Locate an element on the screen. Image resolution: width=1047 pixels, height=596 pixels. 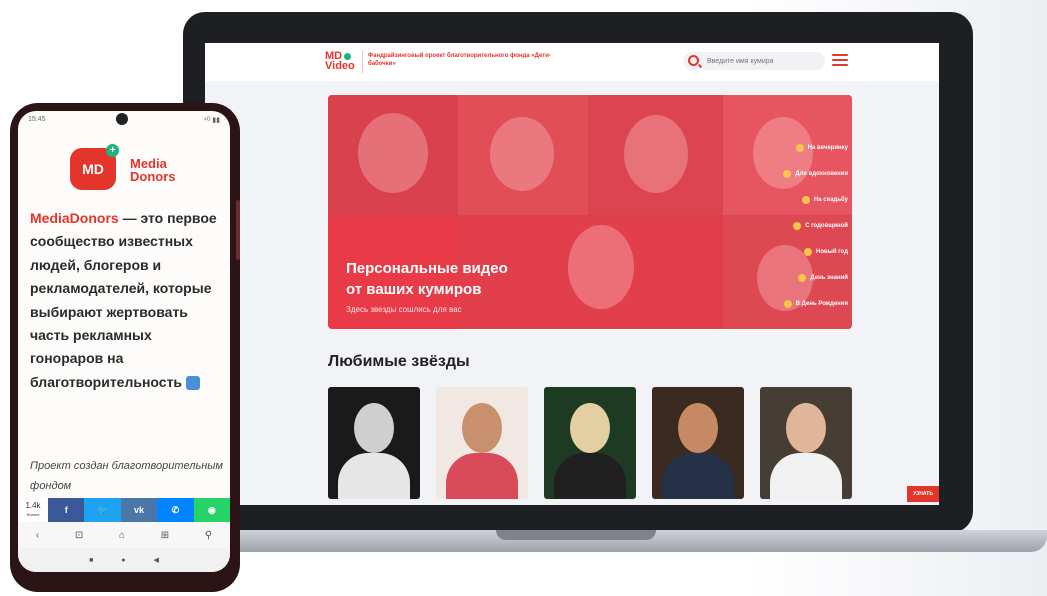
occasion-item: Новый год is located at coordinates (808, 252).